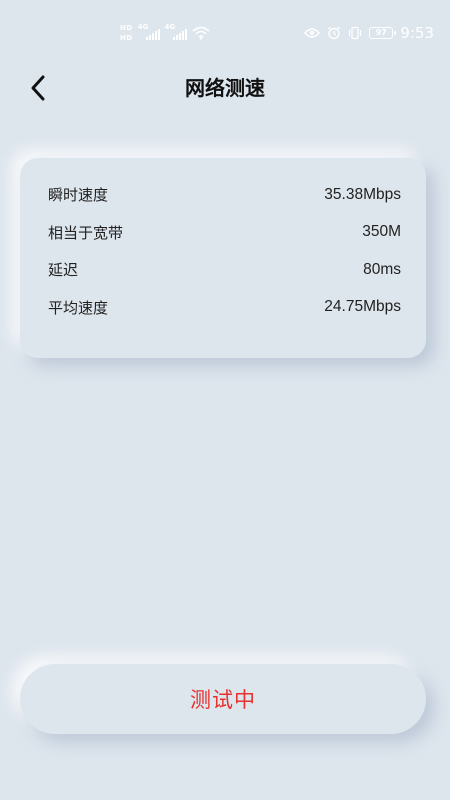 The height and width of the screenshot is (800, 450). Describe the element at coordinates (78, 195) in the screenshot. I see `stat-label: 瞬时速度` at that location.